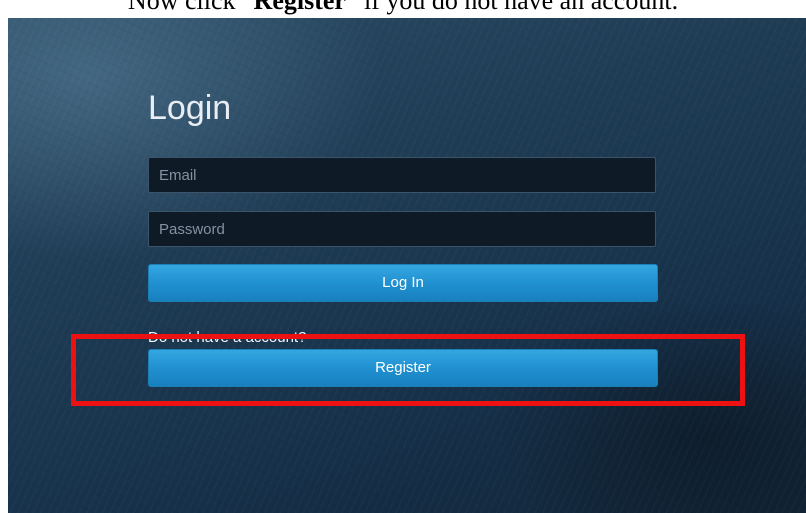  I want to click on email-field, so click(402, 175).